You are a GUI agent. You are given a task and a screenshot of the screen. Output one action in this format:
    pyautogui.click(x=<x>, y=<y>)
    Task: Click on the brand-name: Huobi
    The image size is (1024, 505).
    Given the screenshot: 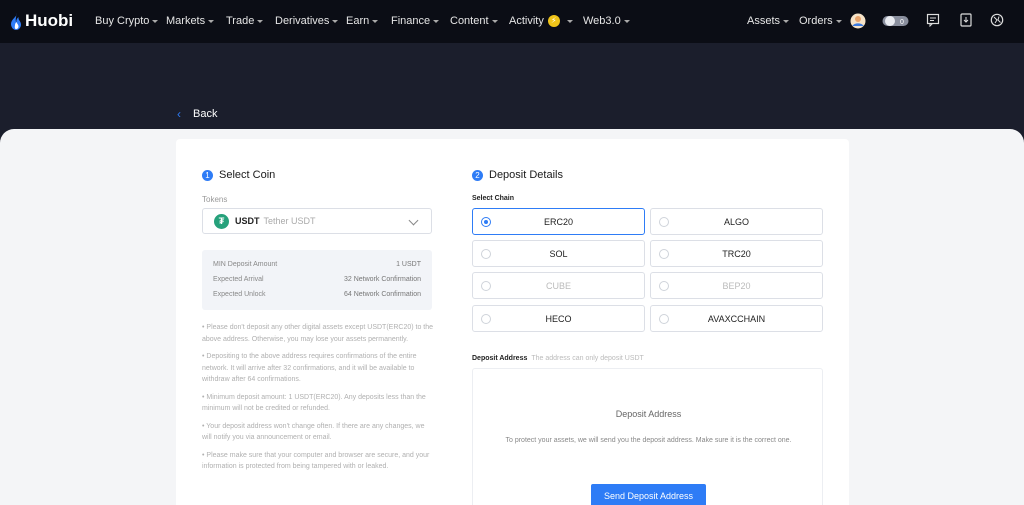 What is the action you would take?
    pyautogui.click(x=49, y=20)
    